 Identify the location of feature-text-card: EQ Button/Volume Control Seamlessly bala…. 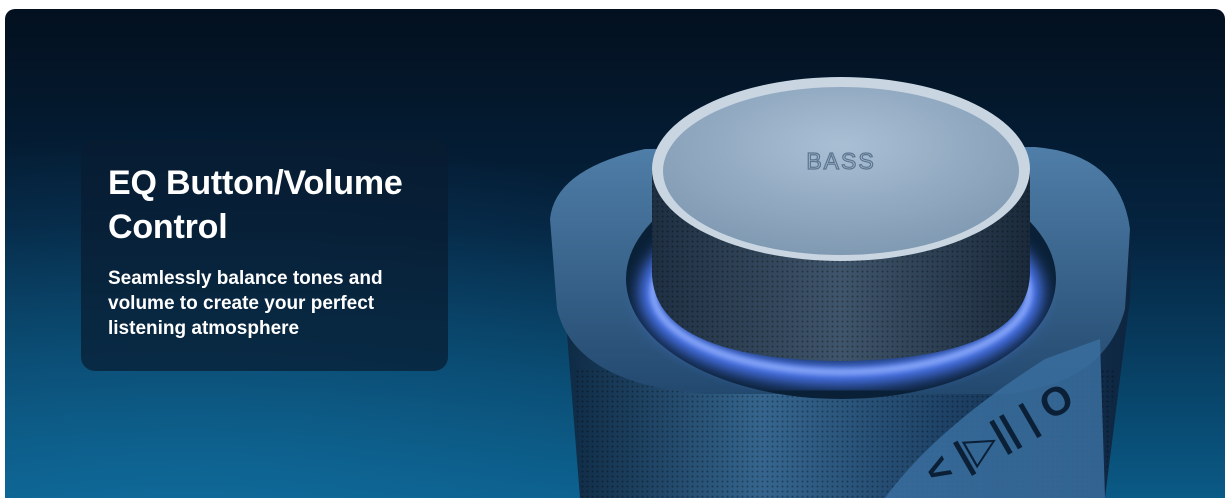
(264, 255).